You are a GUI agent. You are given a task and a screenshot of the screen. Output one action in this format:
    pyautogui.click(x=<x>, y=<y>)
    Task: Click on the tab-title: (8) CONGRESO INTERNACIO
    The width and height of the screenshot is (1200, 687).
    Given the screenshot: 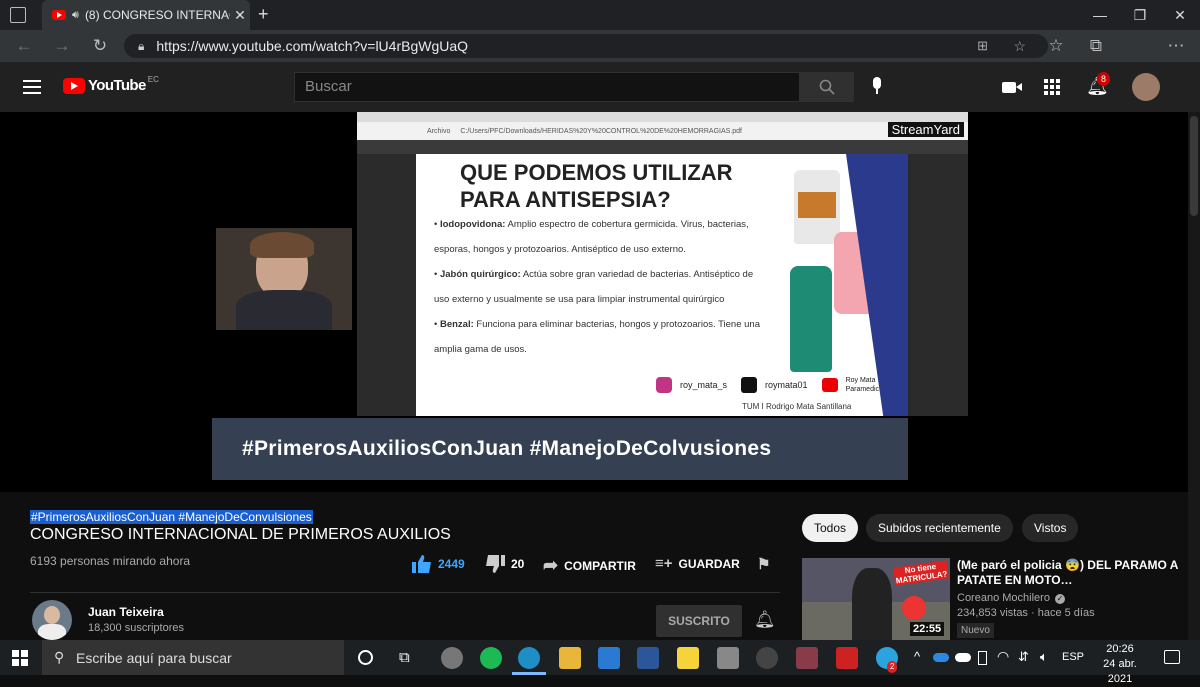 What is the action you would take?
    pyautogui.click(x=157, y=15)
    